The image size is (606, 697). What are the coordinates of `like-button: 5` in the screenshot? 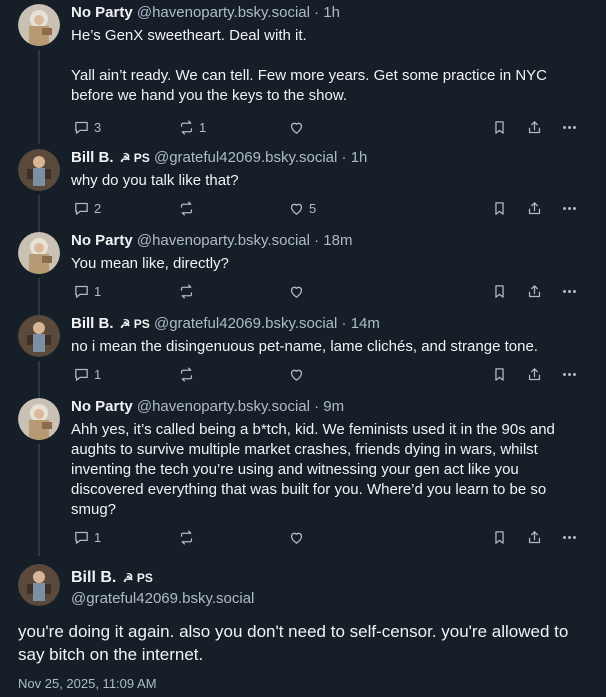 It's located at (302, 208).